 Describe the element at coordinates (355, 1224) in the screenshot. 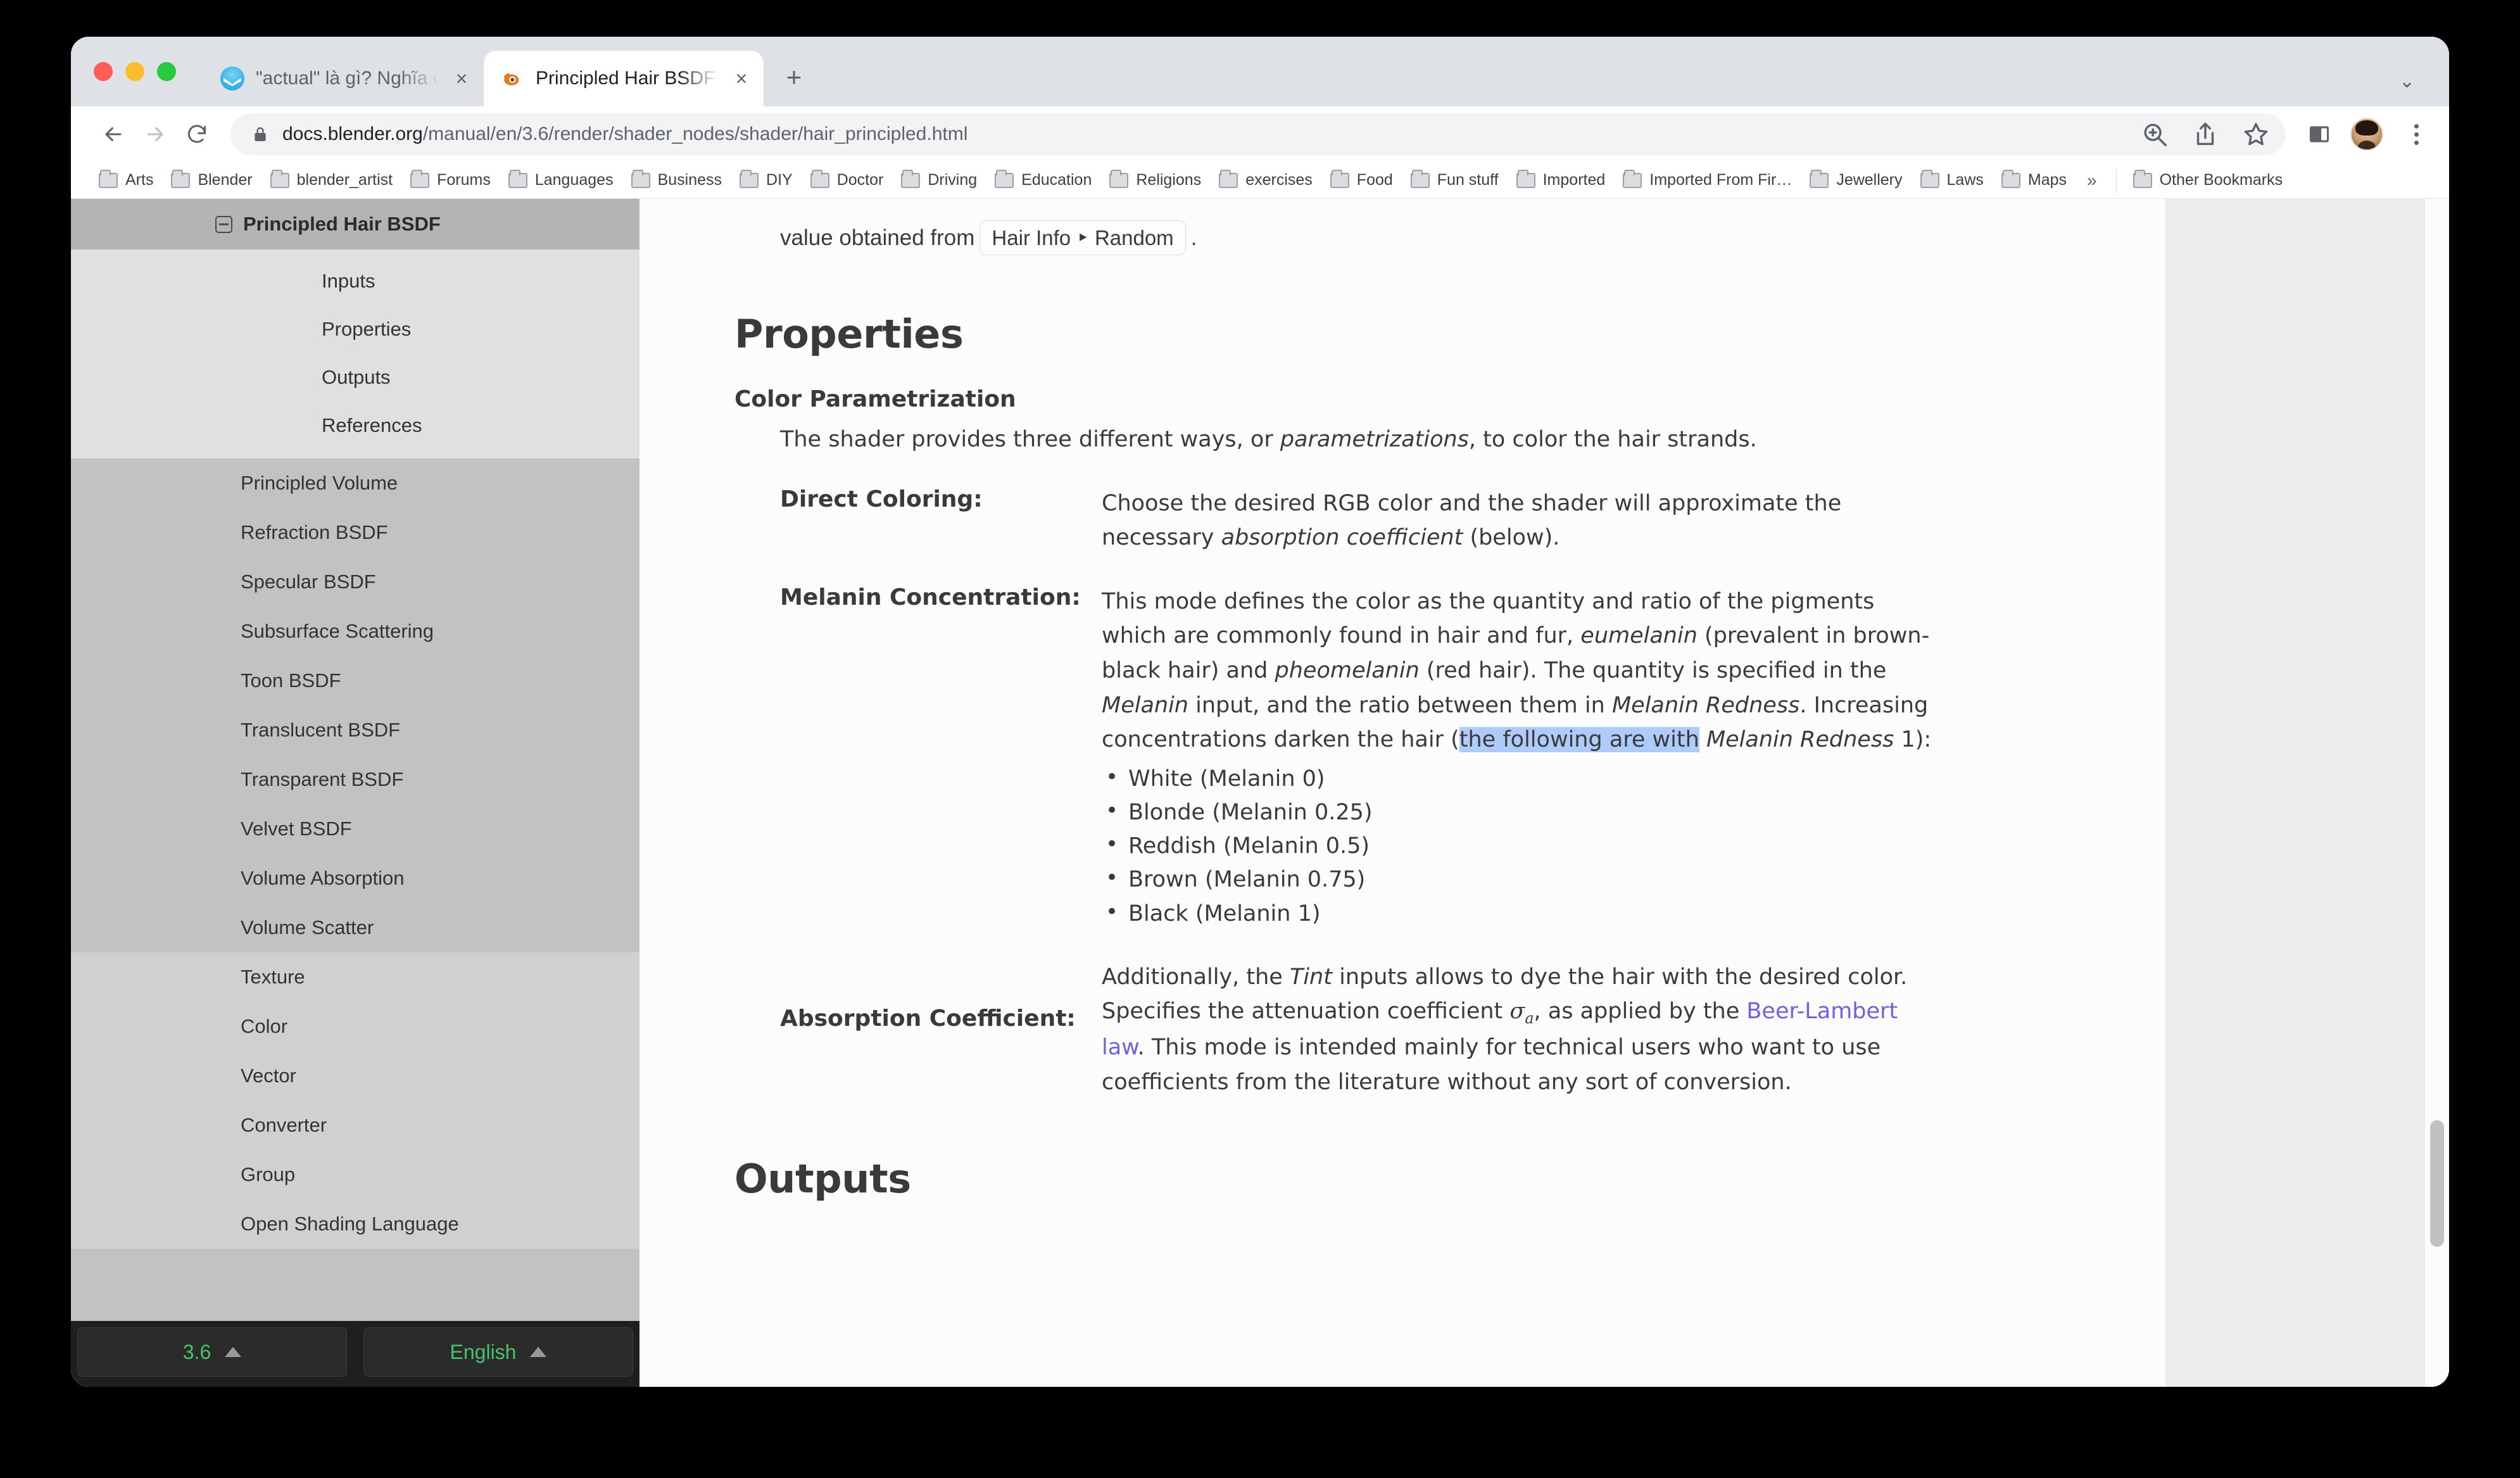

I see `sidebar-item-open-shading-language: Open Shading Language` at that location.